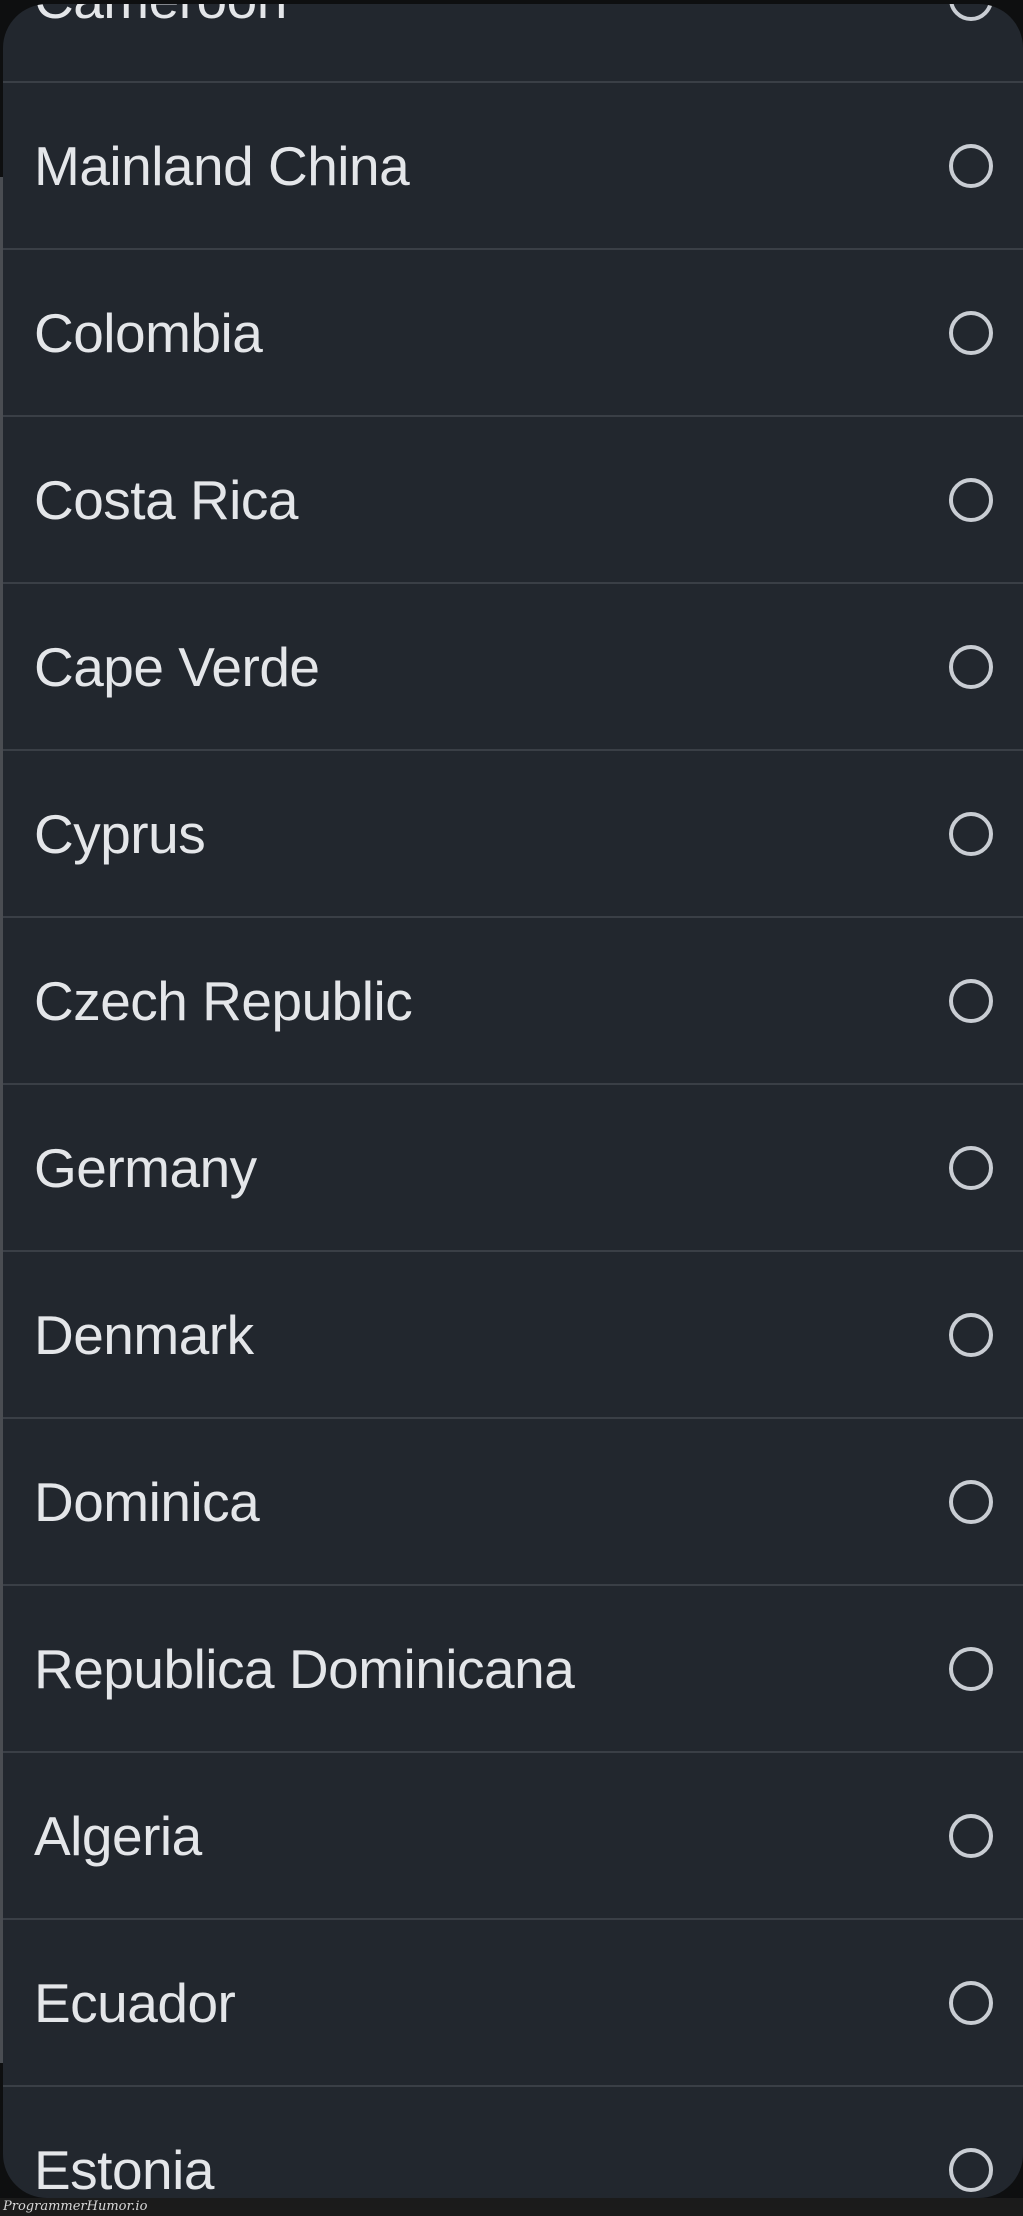  I want to click on country-option: Republica Dominicana, so click(513, 1669).